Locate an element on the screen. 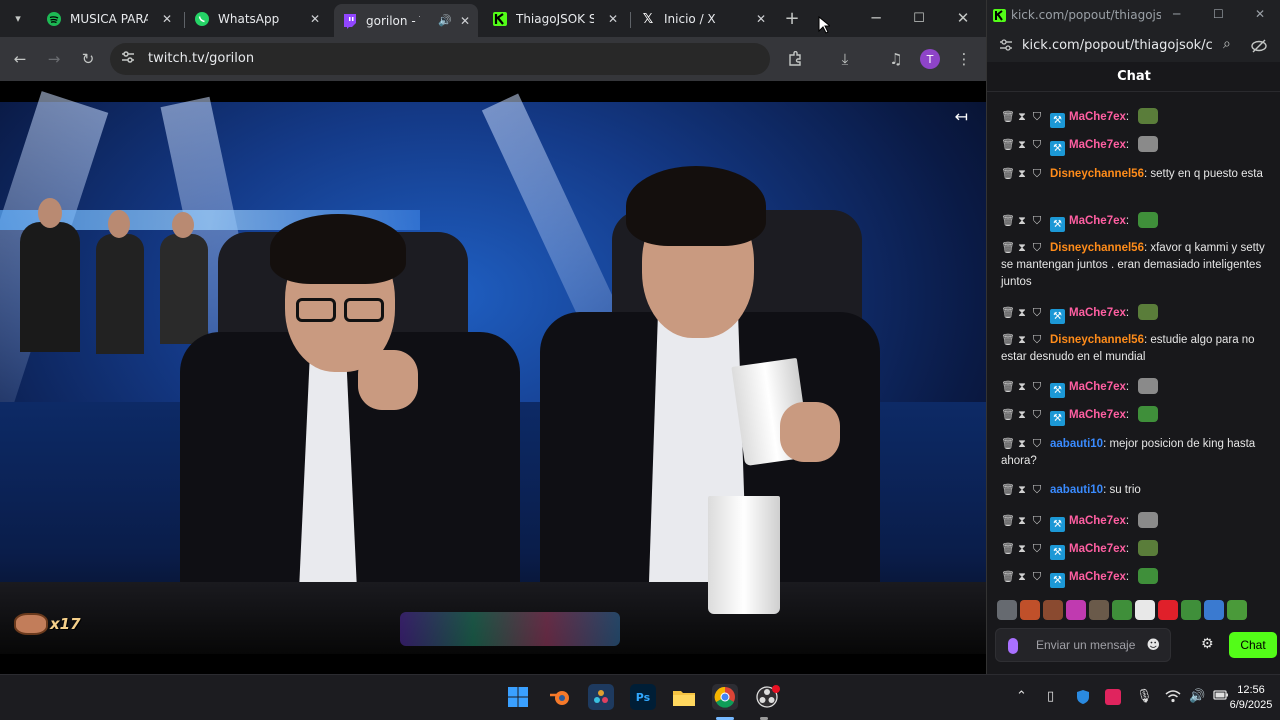 This screenshot has height=720, width=1280. tray-chevron-icon: ⌃ is located at coordinates (1021, 696).